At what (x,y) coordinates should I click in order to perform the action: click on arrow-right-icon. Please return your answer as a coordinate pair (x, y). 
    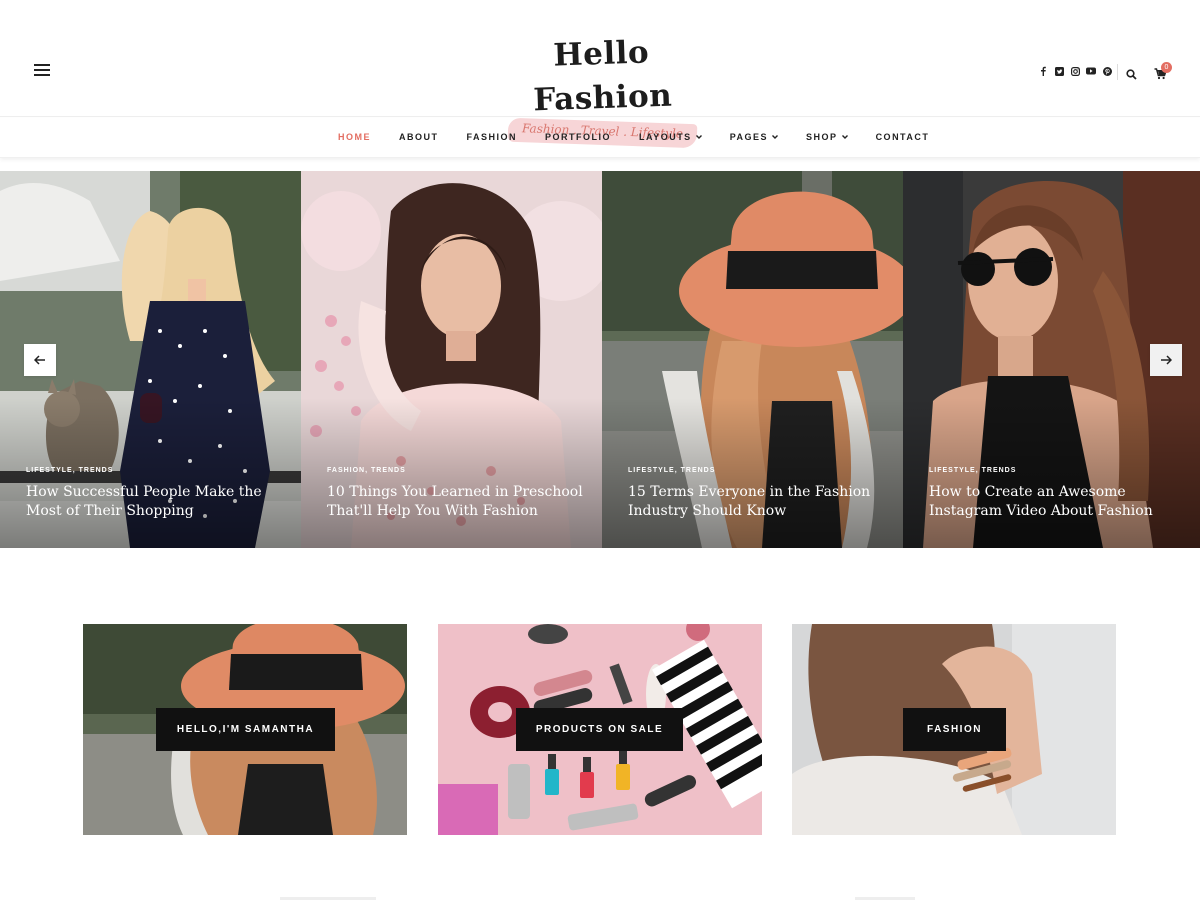
    Looking at the image, I should click on (1166, 360).